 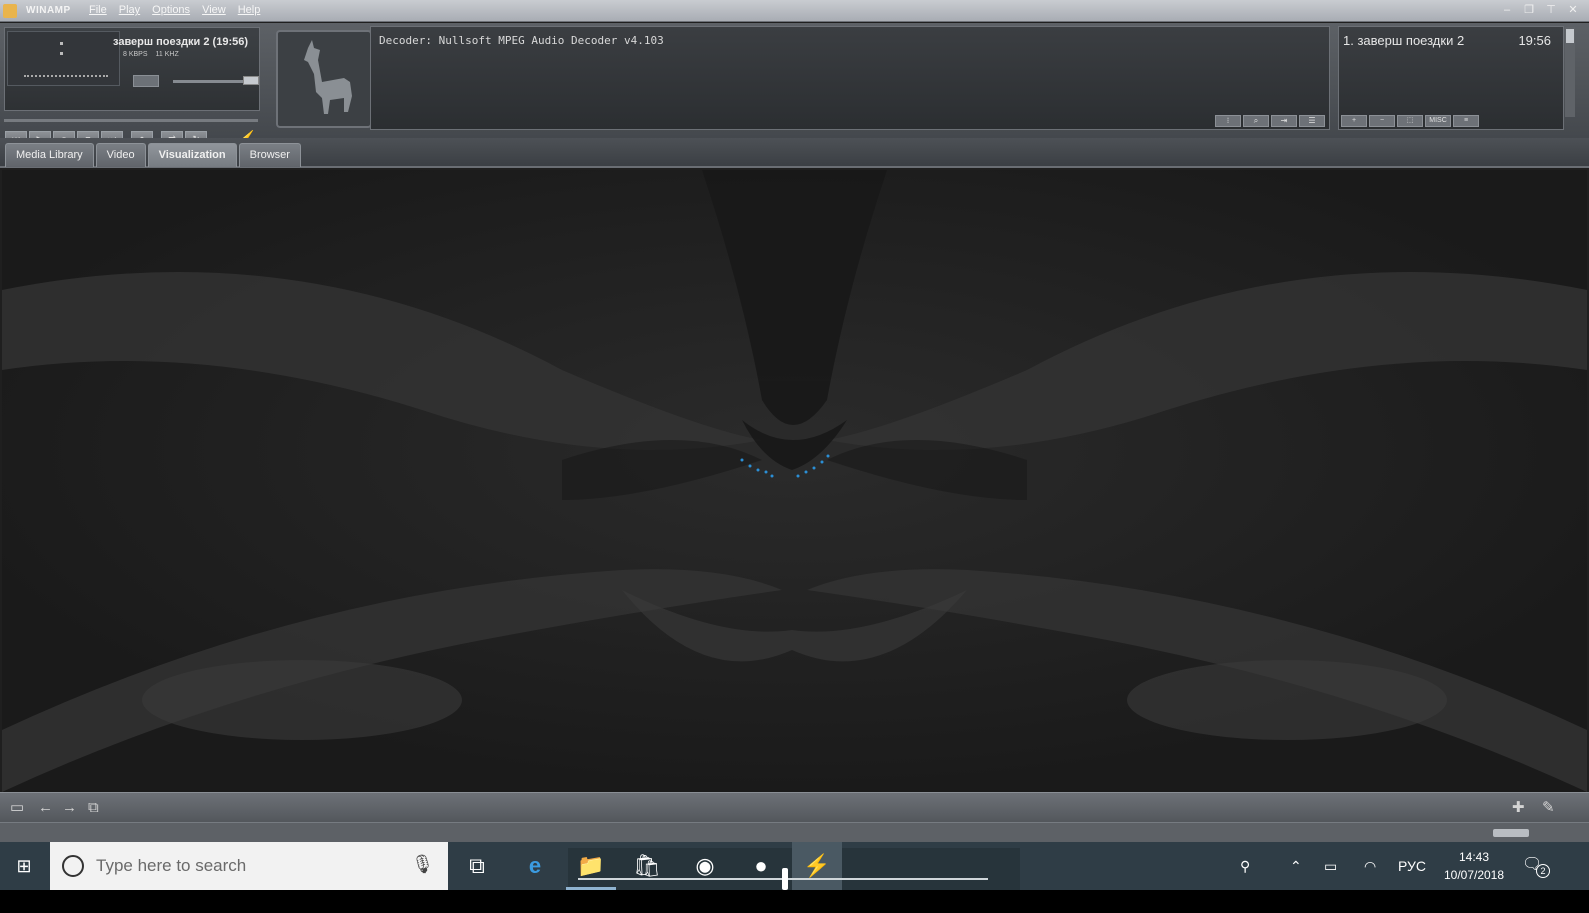 I want to click on chevron-up-icon: ⌃, so click(x=1296, y=866).